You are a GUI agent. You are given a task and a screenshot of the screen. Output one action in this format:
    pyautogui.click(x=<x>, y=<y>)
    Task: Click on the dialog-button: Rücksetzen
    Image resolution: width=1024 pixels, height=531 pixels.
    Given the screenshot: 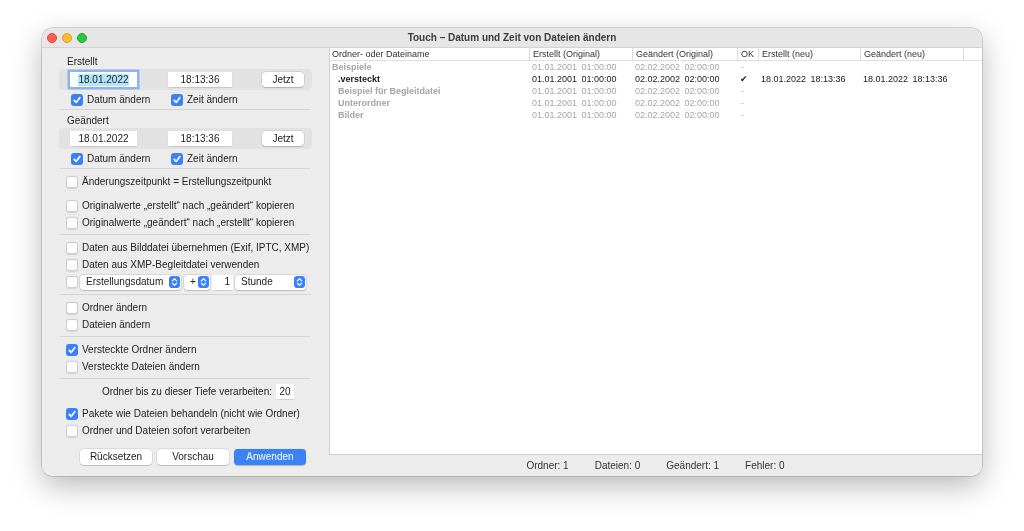 What is the action you would take?
    pyautogui.click(x=116, y=457)
    